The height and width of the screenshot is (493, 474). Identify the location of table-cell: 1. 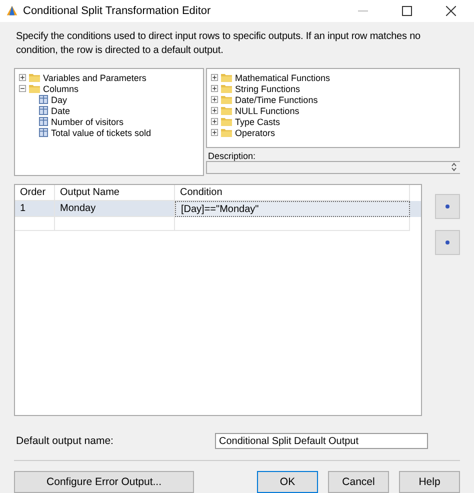
(35, 209).